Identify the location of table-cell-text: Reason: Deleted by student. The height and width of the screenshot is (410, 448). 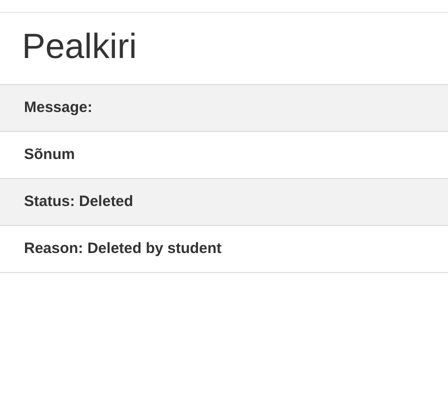
(123, 248).